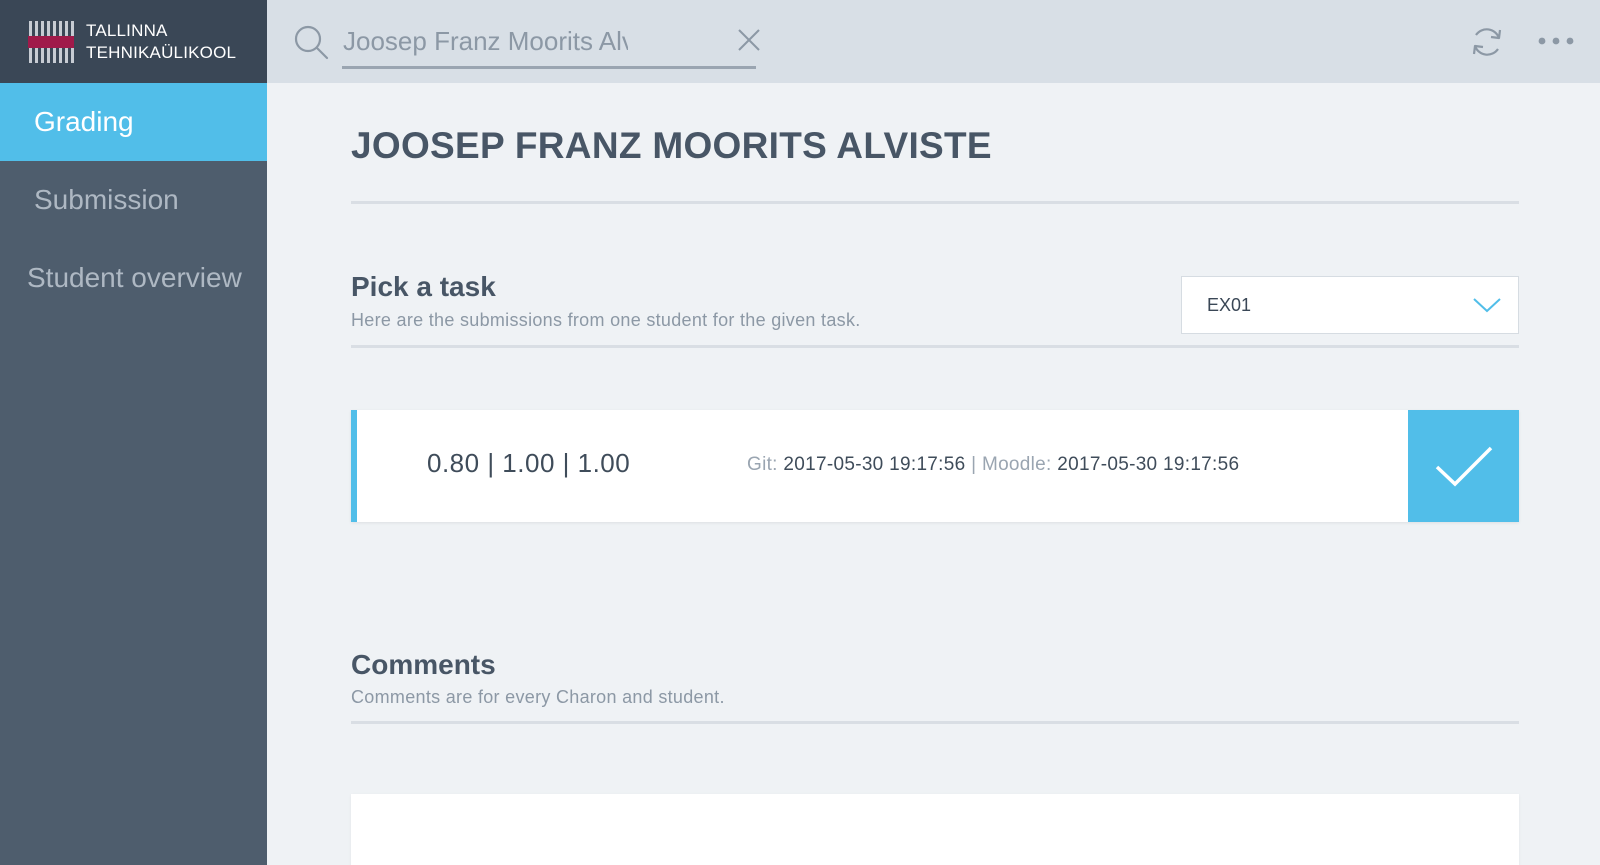  I want to click on top-bar, so click(933, 41).